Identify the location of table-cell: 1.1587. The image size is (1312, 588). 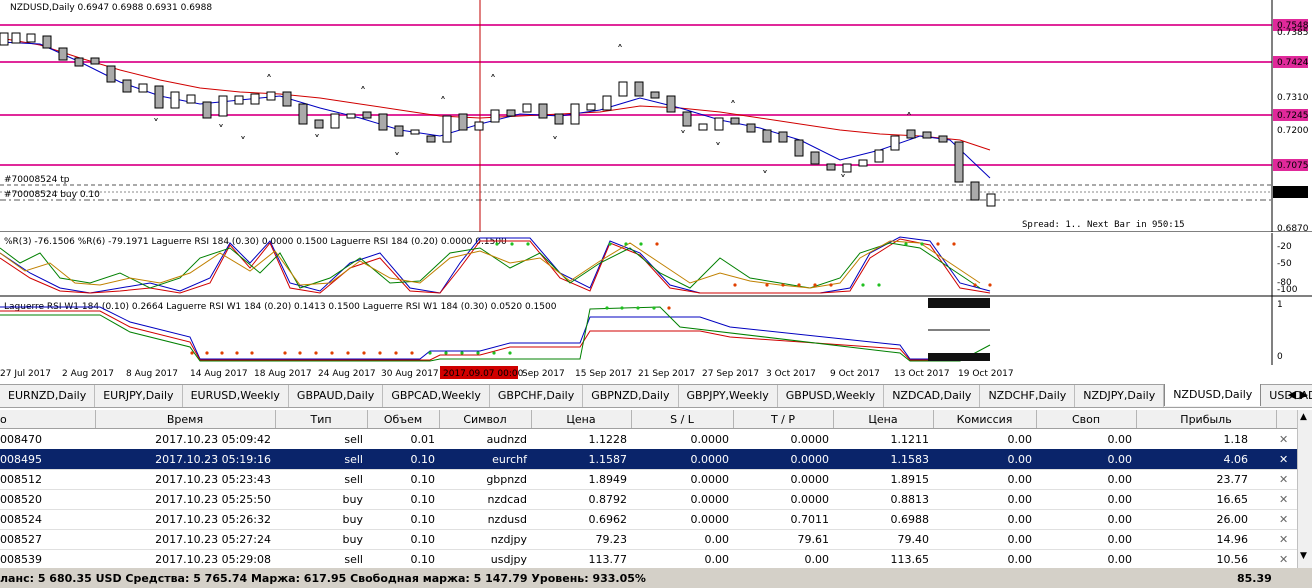
(608, 459).